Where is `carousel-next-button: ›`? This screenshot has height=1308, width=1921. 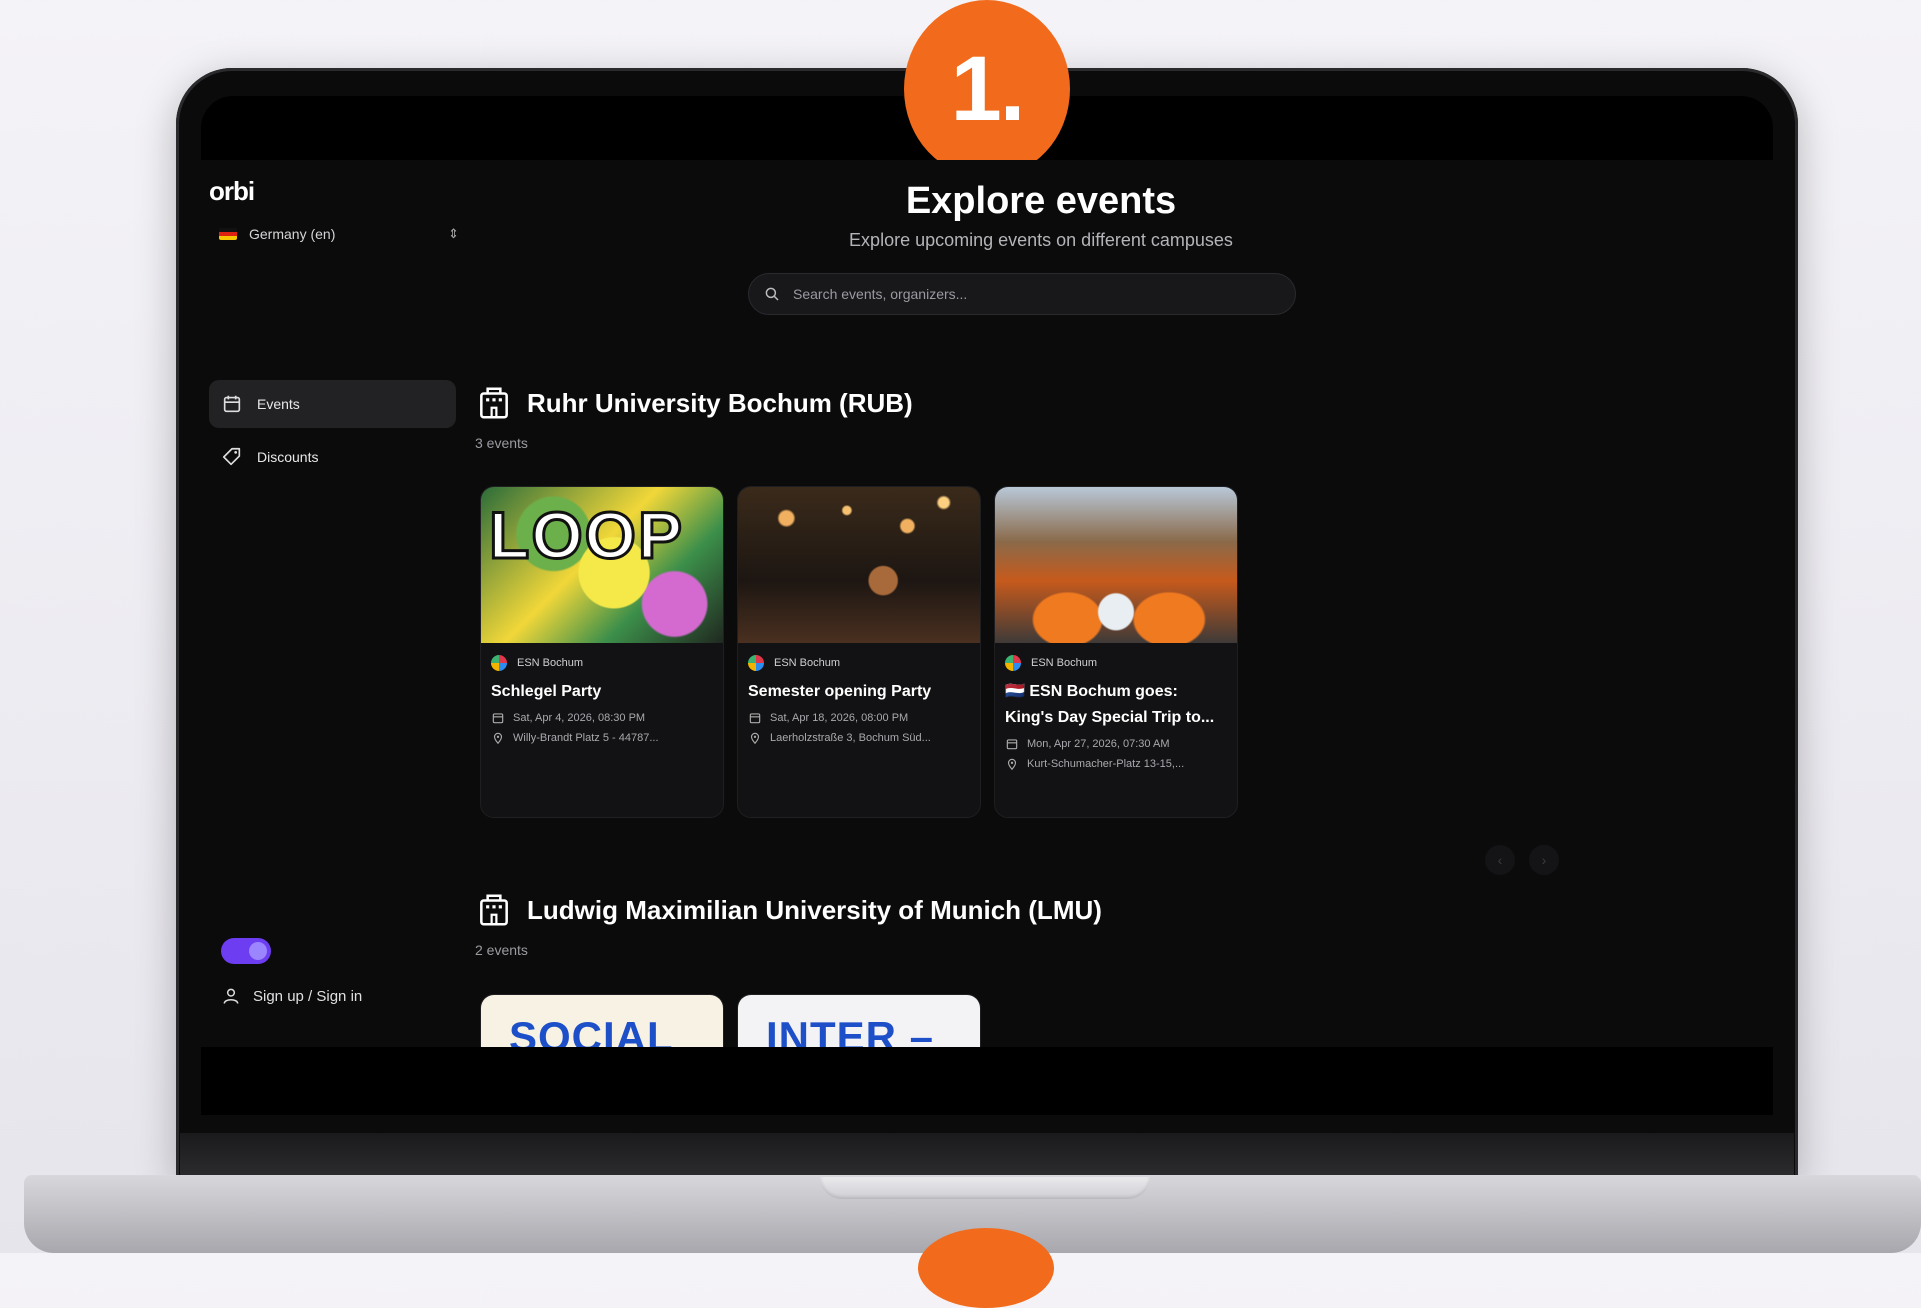 carousel-next-button: › is located at coordinates (1544, 860).